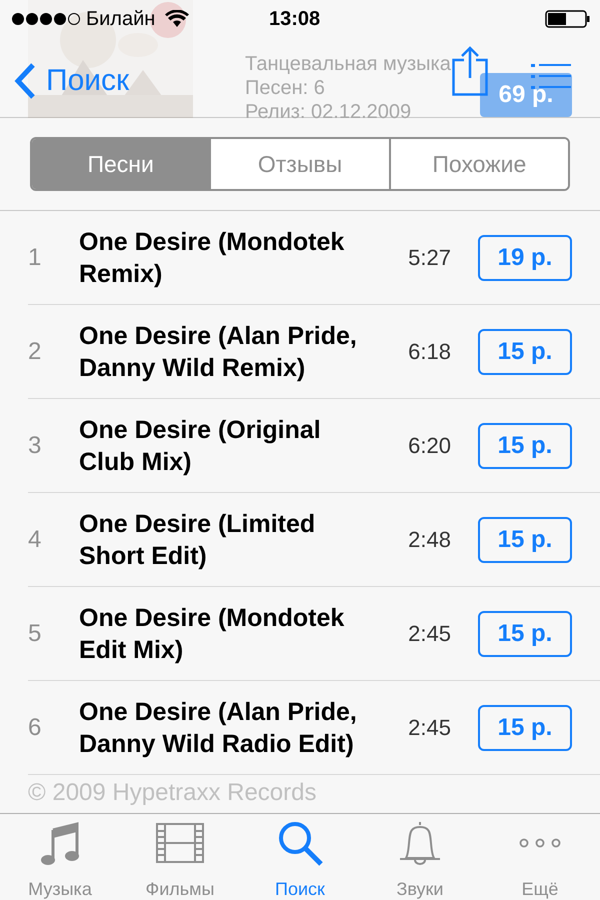 Image resolution: width=600 pixels, height=900 pixels. Describe the element at coordinates (218, 352) in the screenshot. I see `track-title: One Desire (Alan Pride, Danny Wild Remix)` at that location.